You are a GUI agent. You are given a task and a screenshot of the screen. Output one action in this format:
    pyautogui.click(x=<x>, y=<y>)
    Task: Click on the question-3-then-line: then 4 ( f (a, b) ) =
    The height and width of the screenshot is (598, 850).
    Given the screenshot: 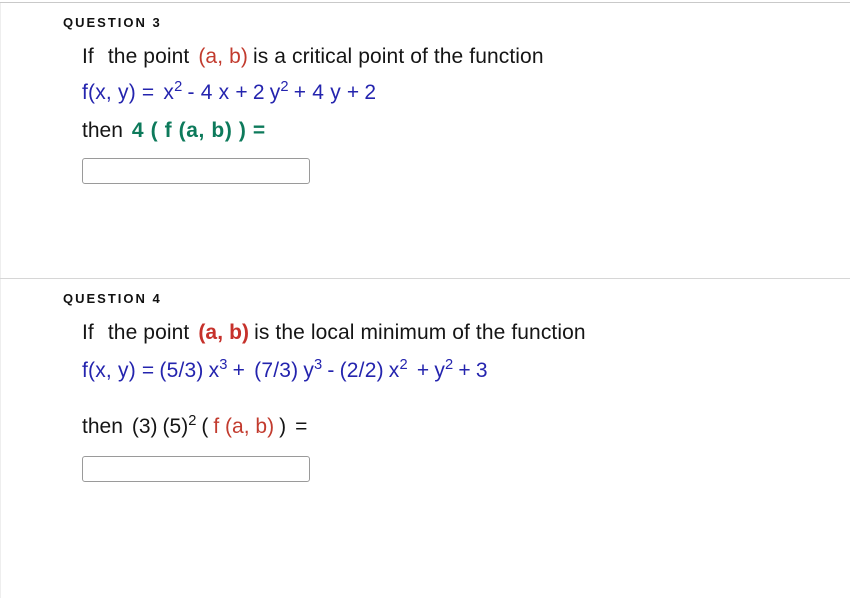 What is the action you would take?
    pyautogui.click(x=466, y=131)
    